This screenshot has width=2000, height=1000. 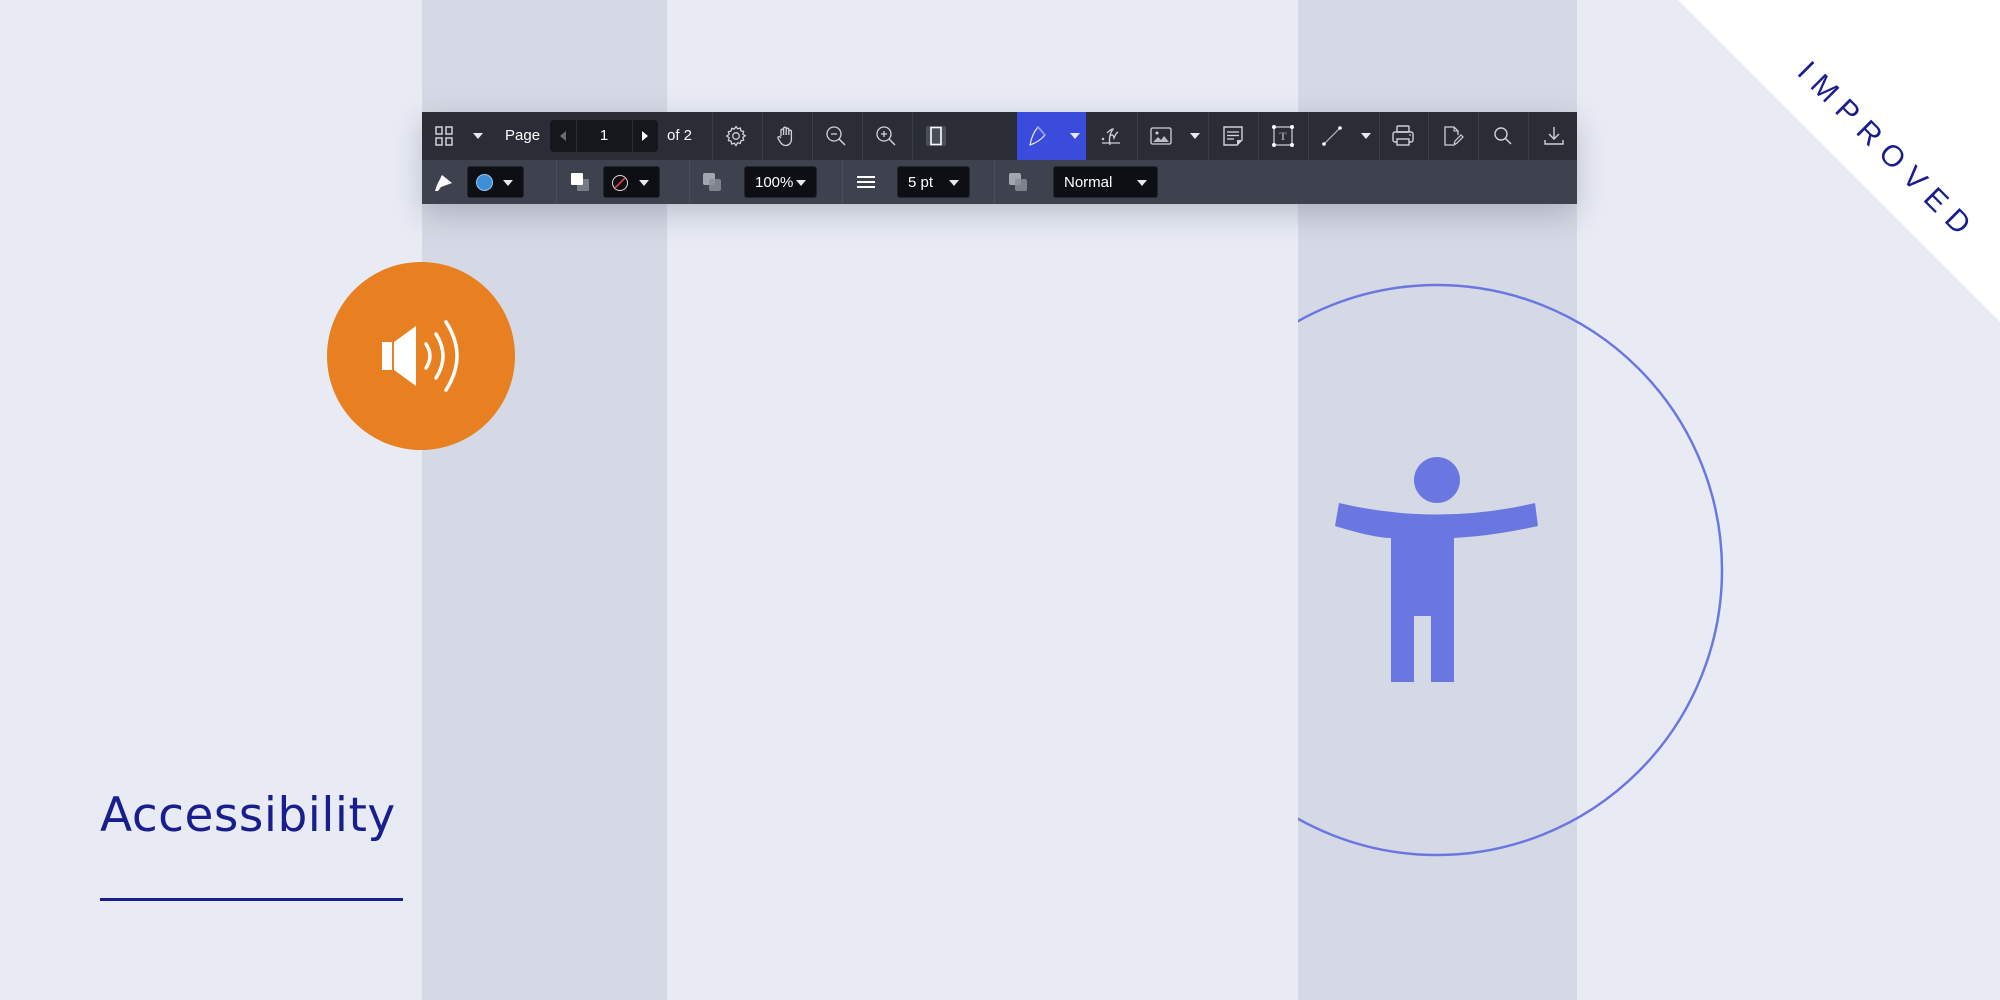 I want to click on file-edit-icon, so click(x=1454, y=136).